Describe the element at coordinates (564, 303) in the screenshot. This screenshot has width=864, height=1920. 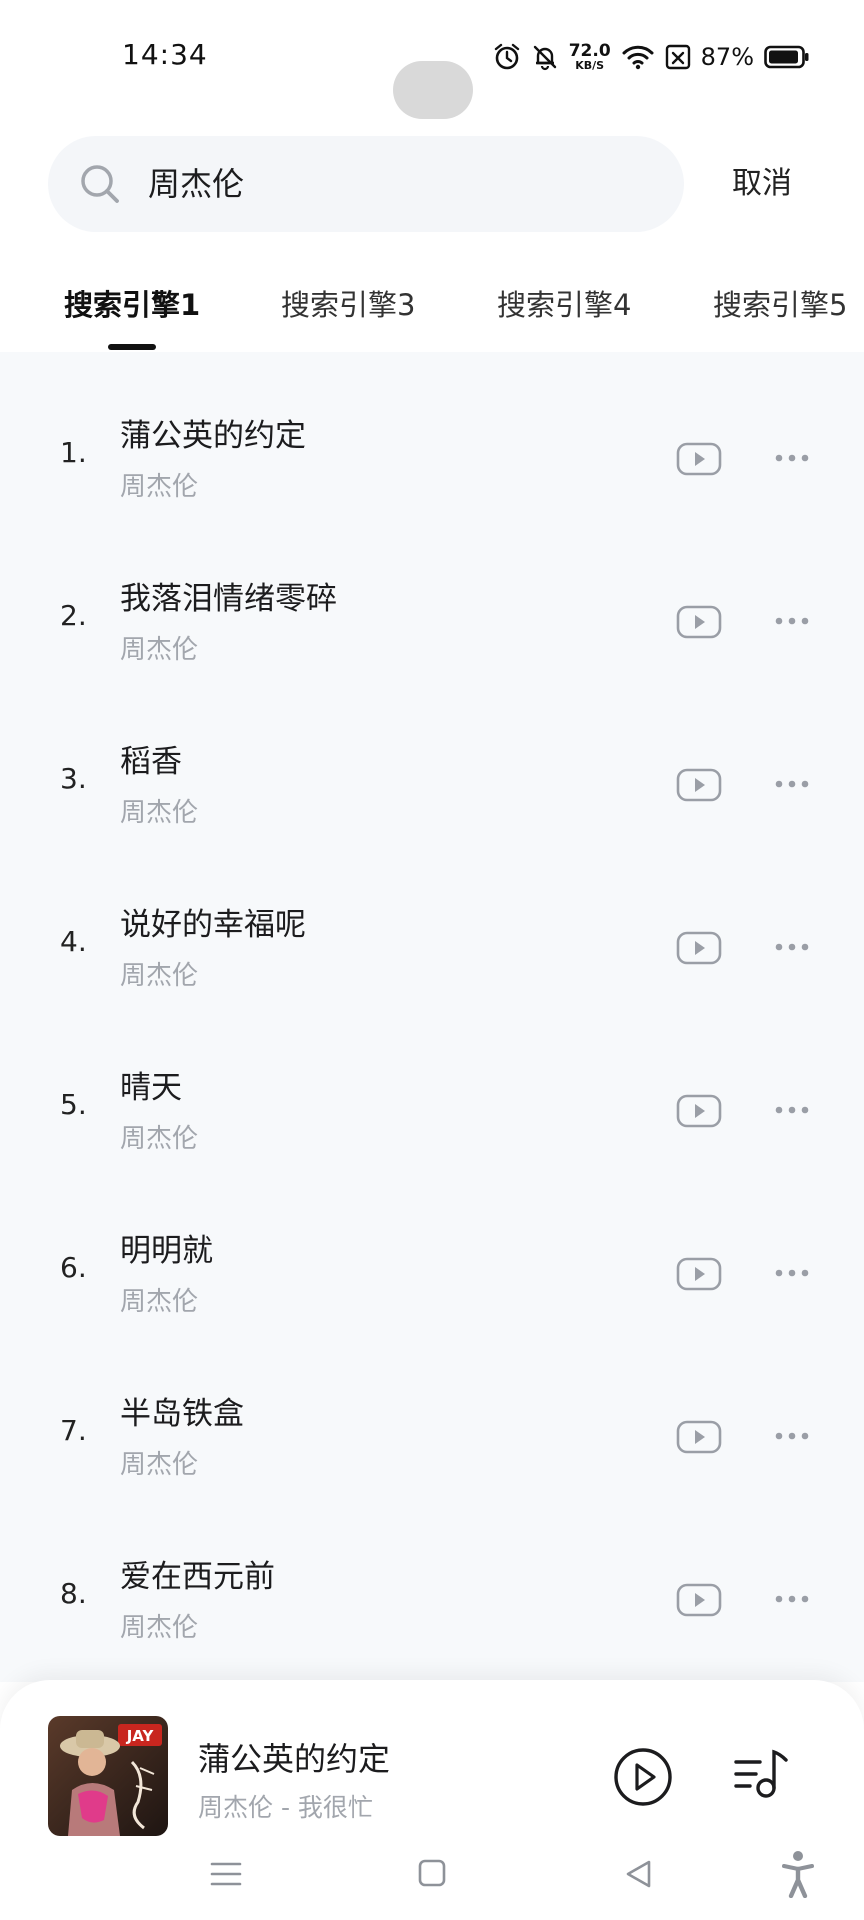
I see `tab-engine-4: 搜索引擎4` at that location.